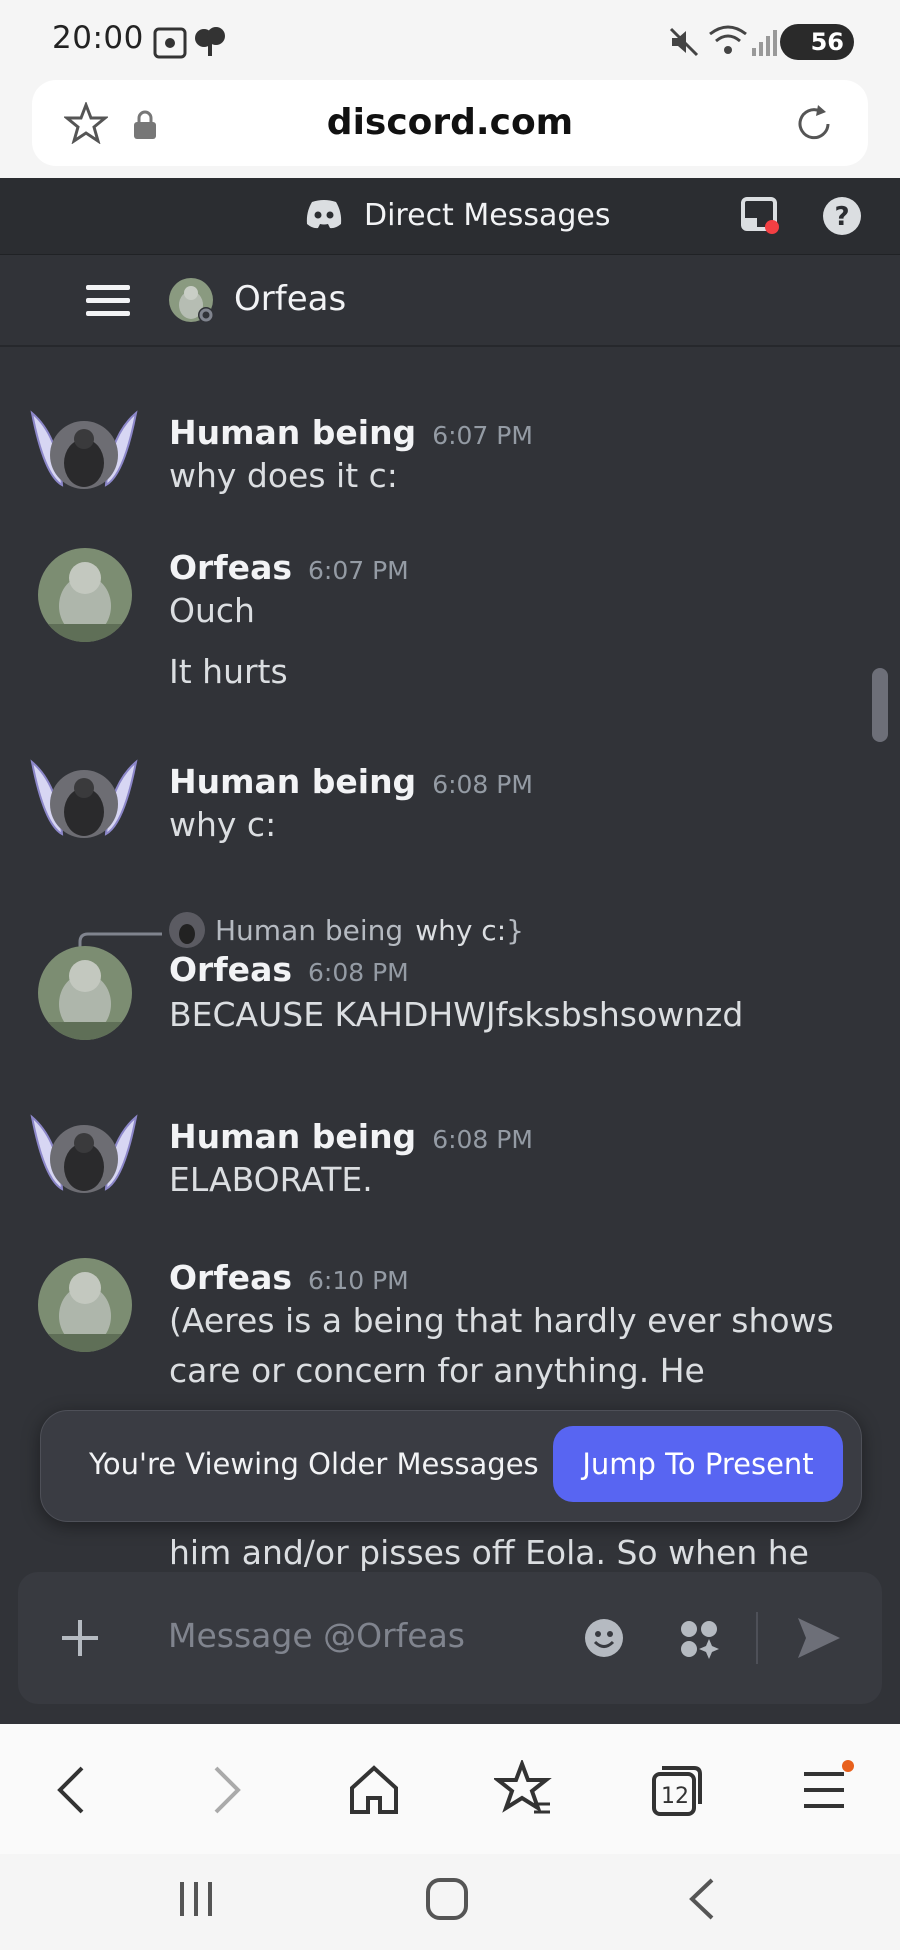  What do you see at coordinates (698, 1464) in the screenshot?
I see `jump-to-present-button: Jump To Present` at bounding box center [698, 1464].